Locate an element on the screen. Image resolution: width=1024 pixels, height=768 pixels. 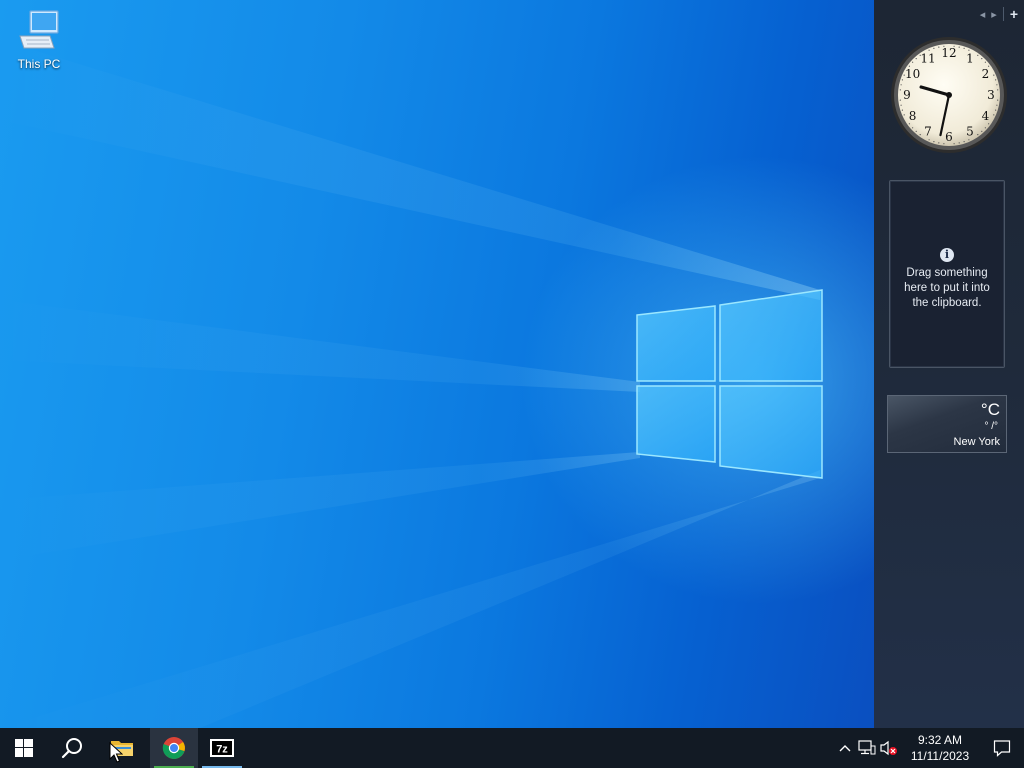
taskbar-chrome is located at coordinates (174, 748).